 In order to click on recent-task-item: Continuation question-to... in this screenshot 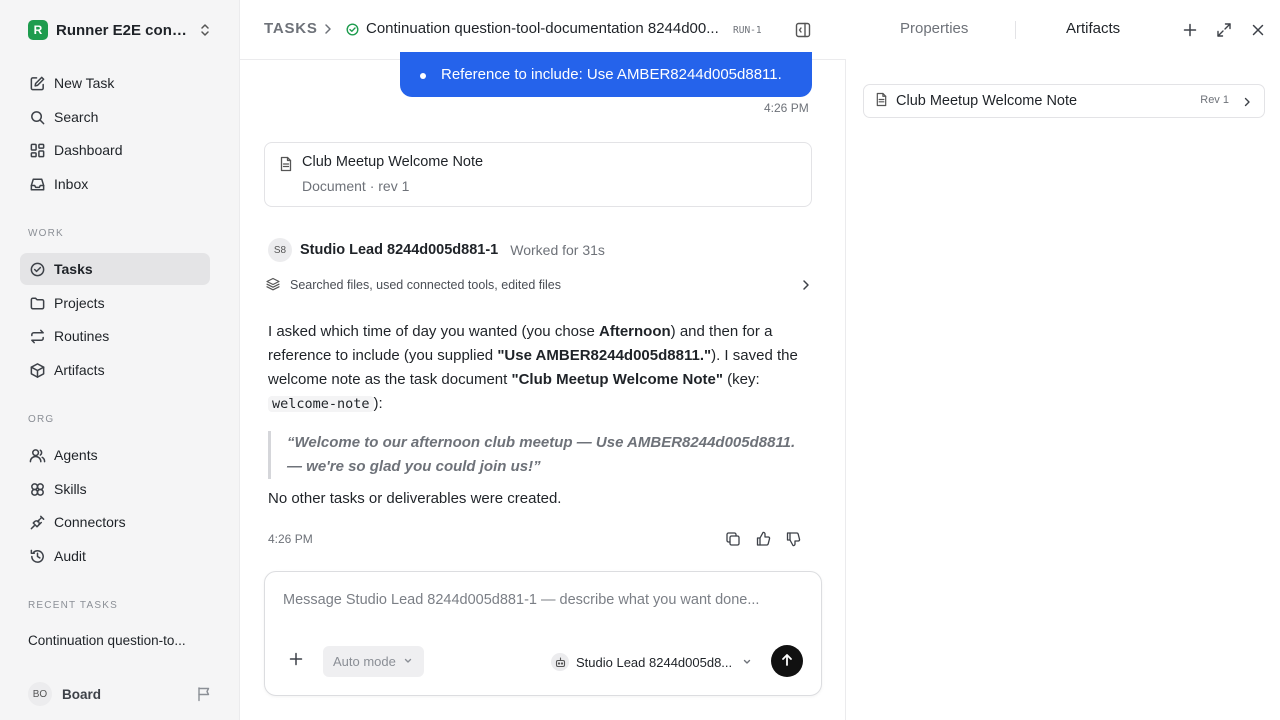, I will do `click(118, 640)`.